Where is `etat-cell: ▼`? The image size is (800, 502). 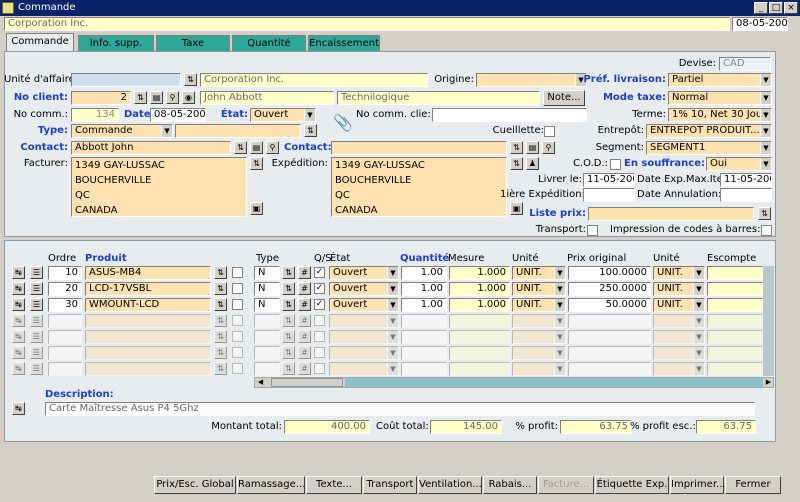
etat-cell: ▼ is located at coordinates (364, 321).